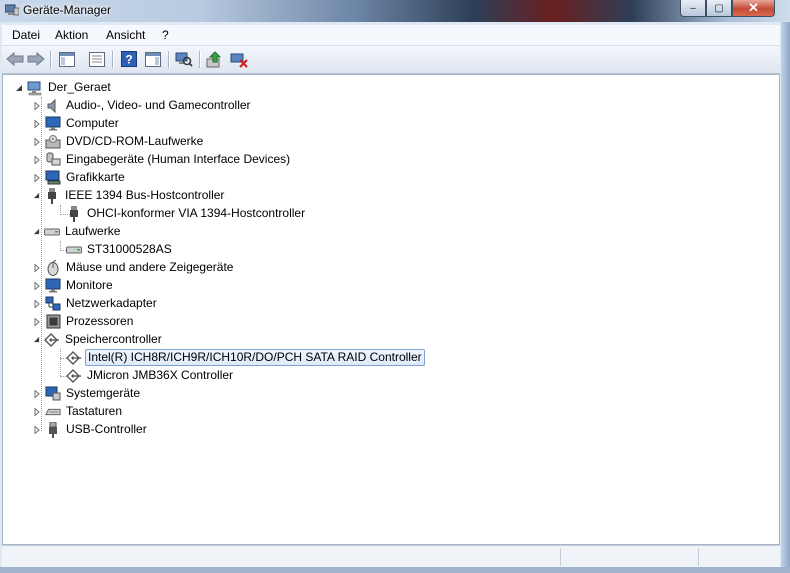 The width and height of the screenshot is (790, 573). Describe the element at coordinates (106, 429) in the screenshot. I see `tree-node-label: USB-Controller` at that location.